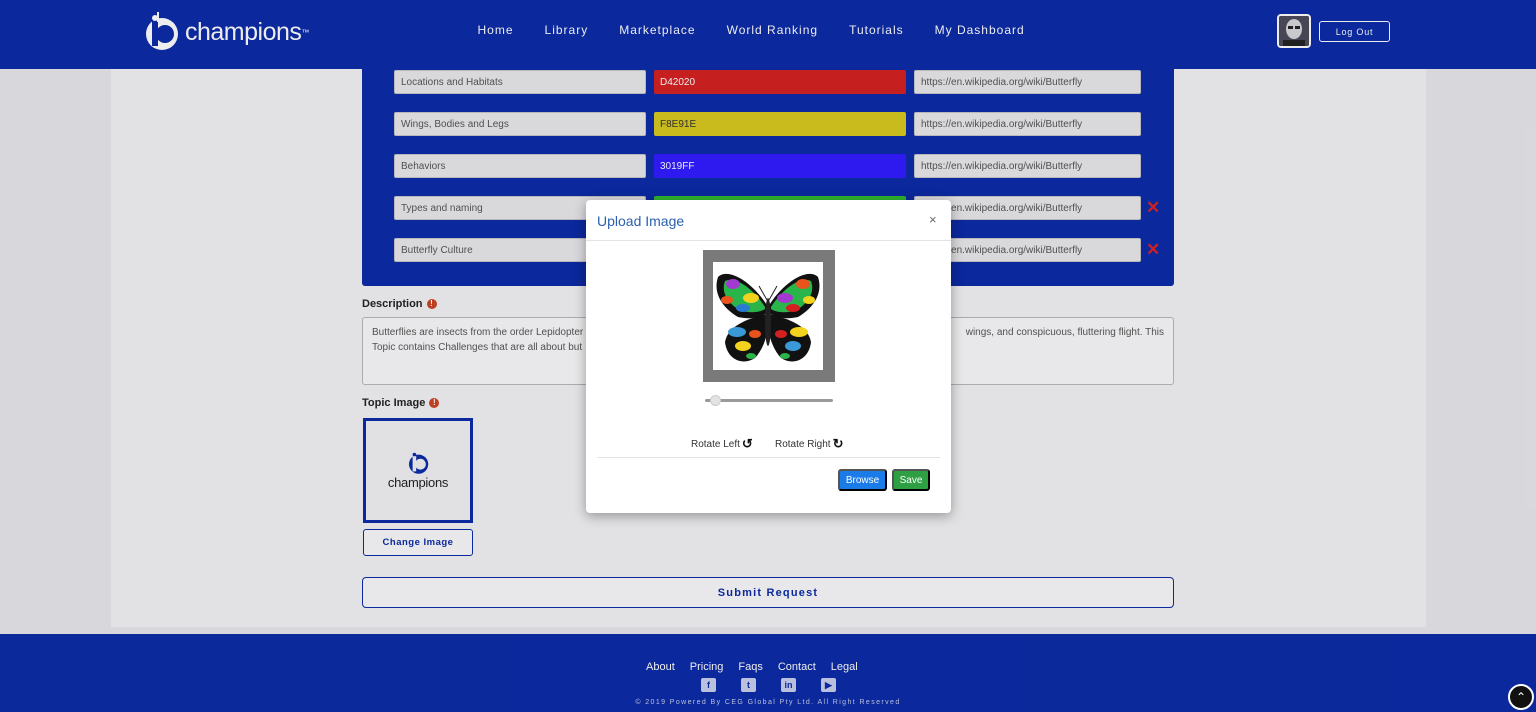 The width and height of the screenshot is (1536, 712). What do you see at coordinates (911, 480) in the screenshot?
I see `save-button: Save` at bounding box center [911, 480].